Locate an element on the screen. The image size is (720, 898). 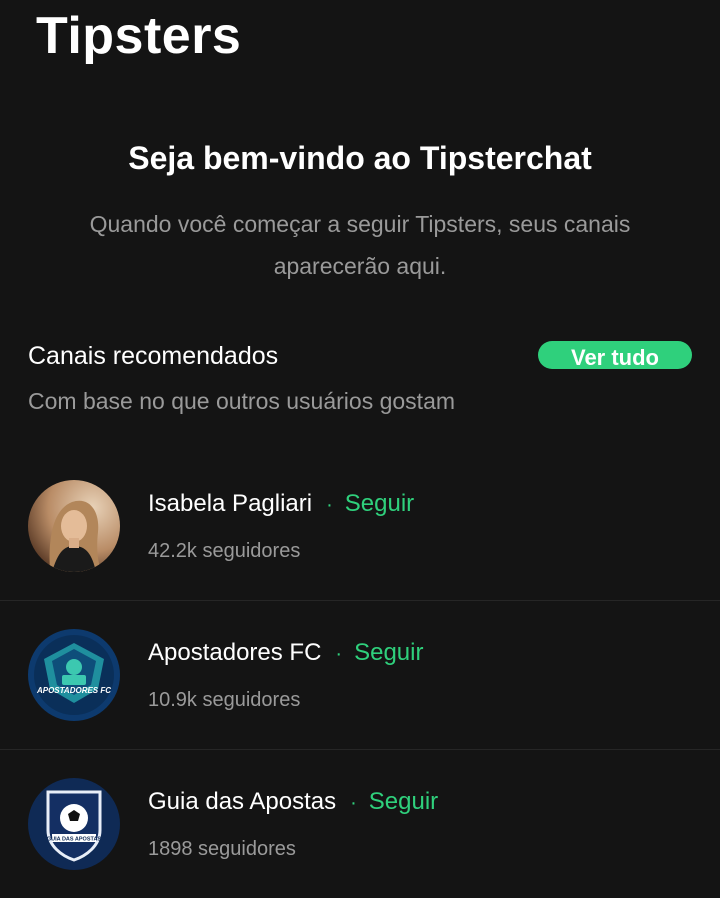
apostadores-fc-logo-icon: APOSTADORES FC is located at coordinates (74, 675).